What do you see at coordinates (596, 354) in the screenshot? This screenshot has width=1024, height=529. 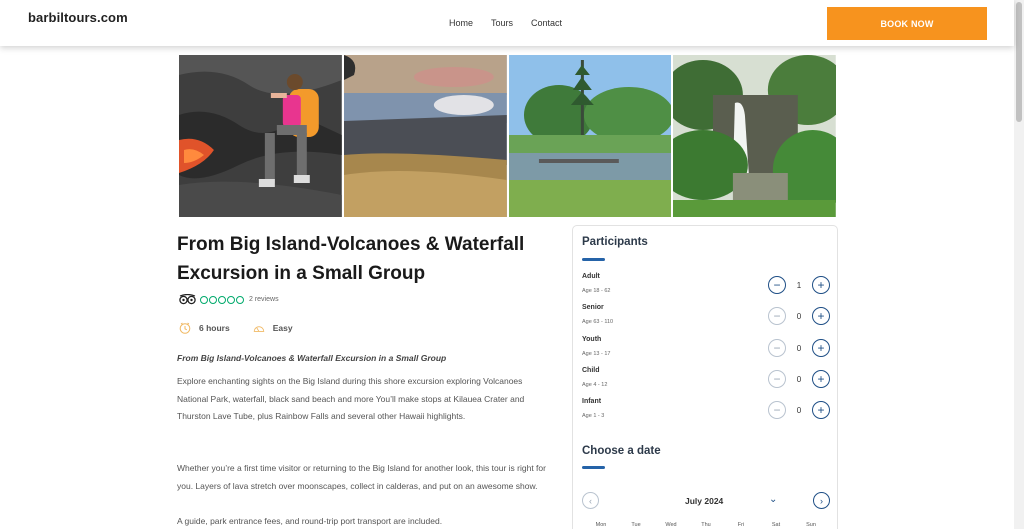 I see `participant-age: Age 13 - 17` at bounding box center [596, 354].